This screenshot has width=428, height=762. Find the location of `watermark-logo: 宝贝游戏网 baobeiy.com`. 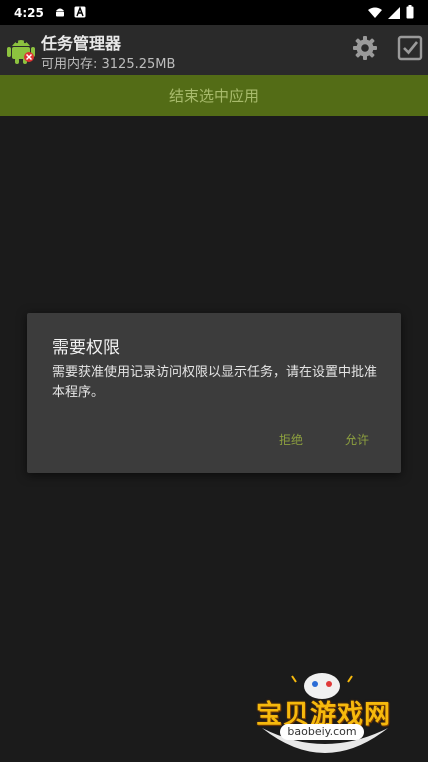

watermark-logo: 宝贝游戏网 baobeiy.com is located at coordinates (325, 714).